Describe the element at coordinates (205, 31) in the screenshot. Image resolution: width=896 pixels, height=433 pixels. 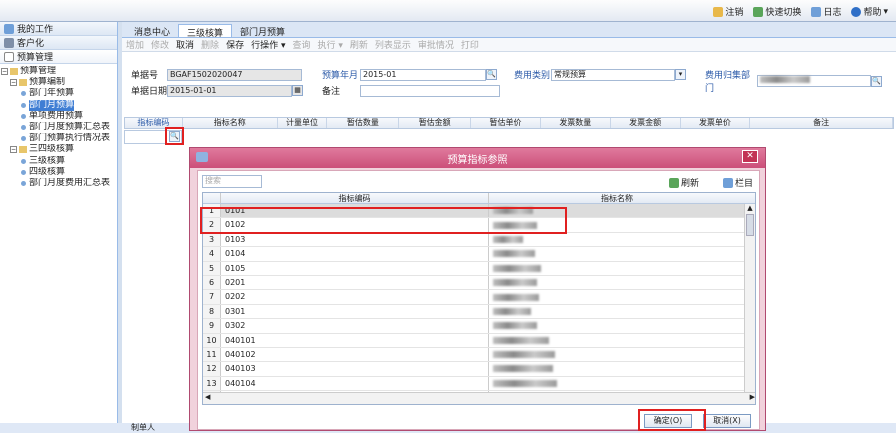
I see `tab-1: 三级核算` at that location.